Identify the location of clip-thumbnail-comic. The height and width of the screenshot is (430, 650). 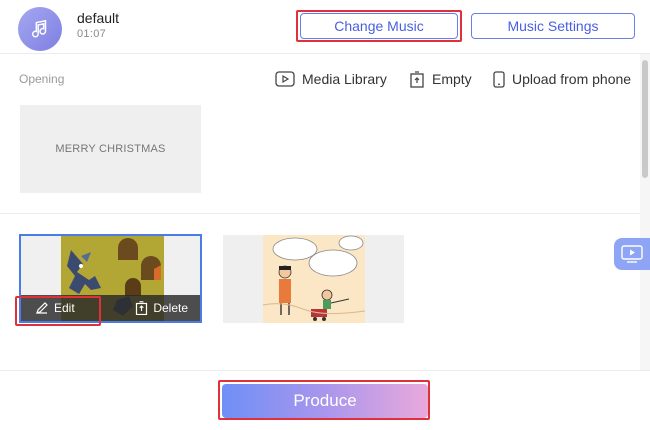
(314, 279).